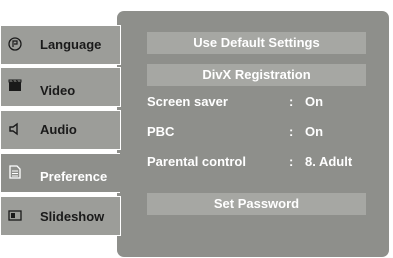 The height and width of the screenshot is (258, 393). What do you see at coordinates (15, 44) in the screenshot?
I see `disc-icon` at bounding box center [15, 44].